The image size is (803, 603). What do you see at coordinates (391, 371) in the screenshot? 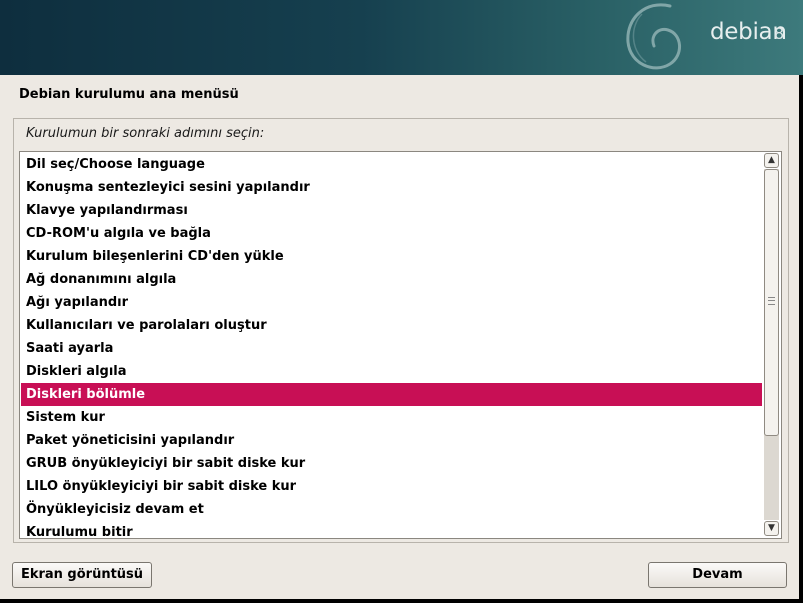
I see `menu-item: Diskleri algıla` at bounding box center [391, 371].